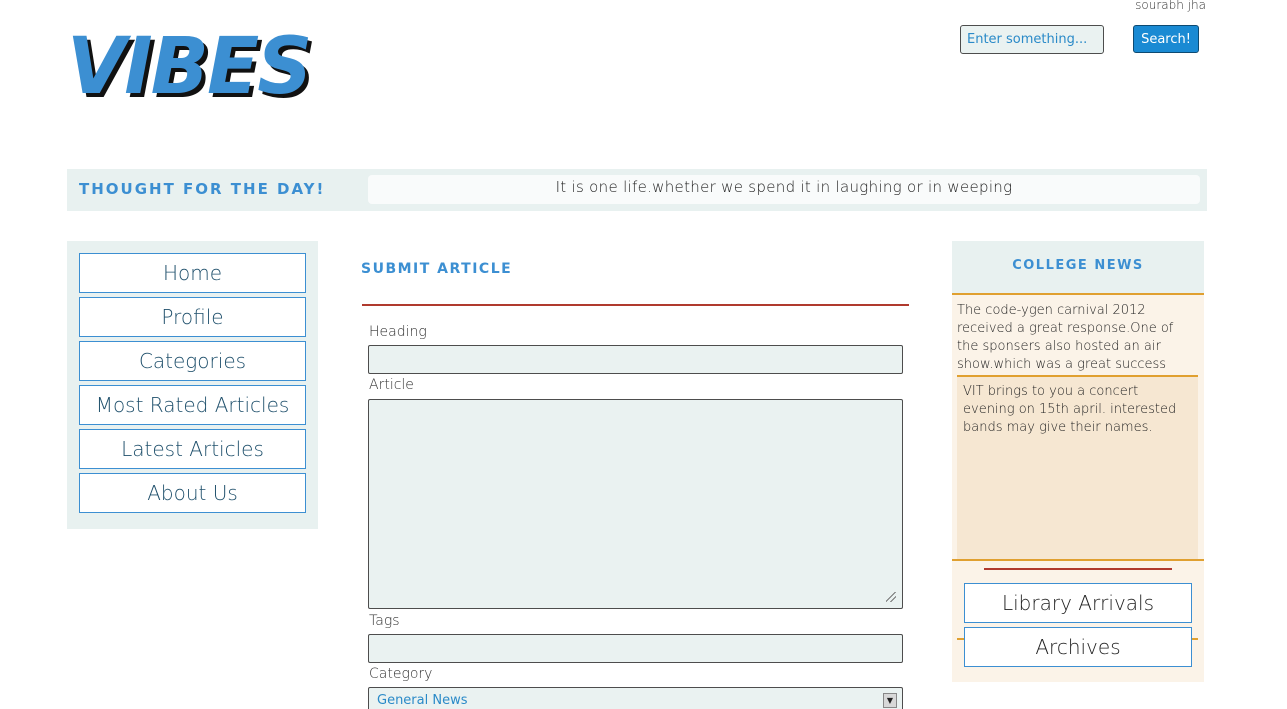 Image resolution: width=1287 pixels, height=709 pixels. What do you see at coordinates (1168, 6) in the screenshot?
I see `user-name: sourabh jha` at bounding box center [1168, 6].